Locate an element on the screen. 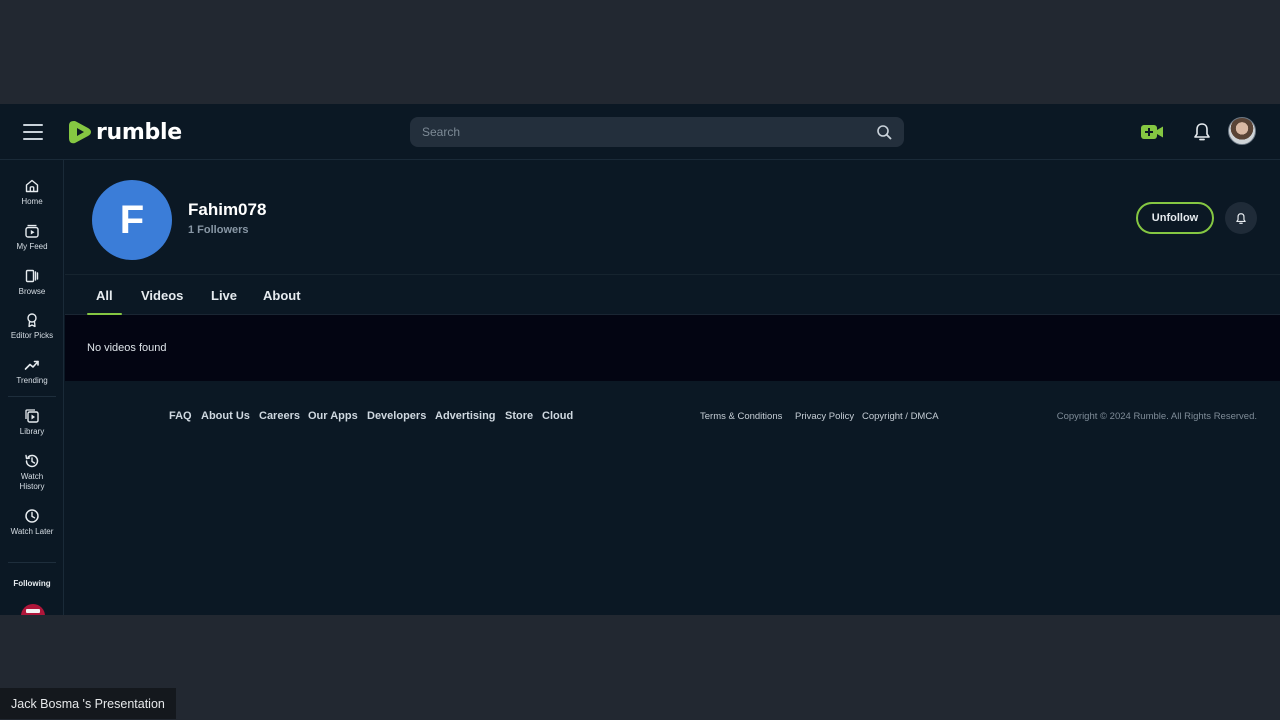 The height and width of the screenshot is (720, 1280). sidebar-item-browse: Browse is located at coordinates (32, 282).